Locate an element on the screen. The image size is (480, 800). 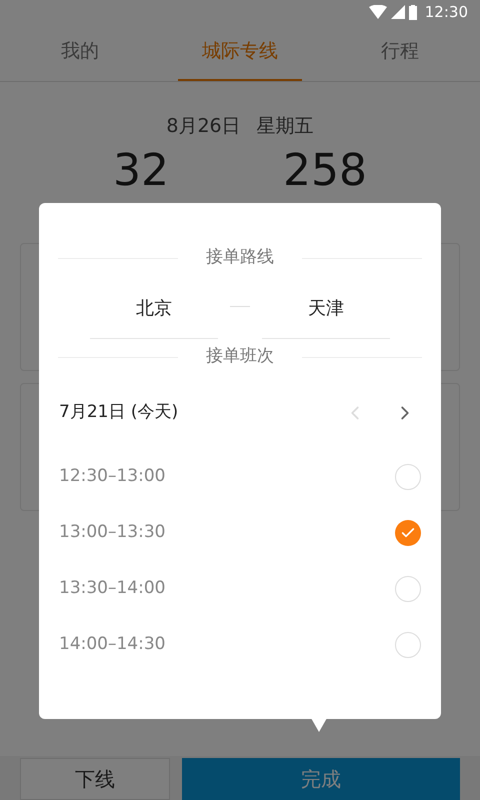
stat-number: 258 is located at coordinates (325, 170).